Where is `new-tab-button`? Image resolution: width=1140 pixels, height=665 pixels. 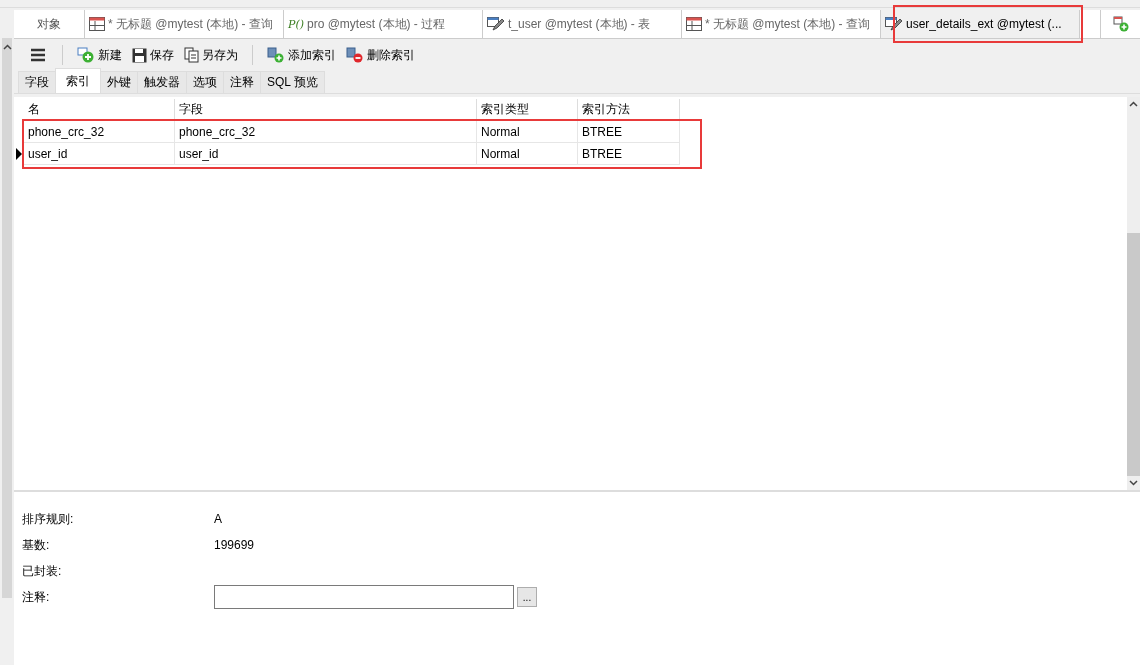 new-tab-button is located at coordinates (1120, 24).